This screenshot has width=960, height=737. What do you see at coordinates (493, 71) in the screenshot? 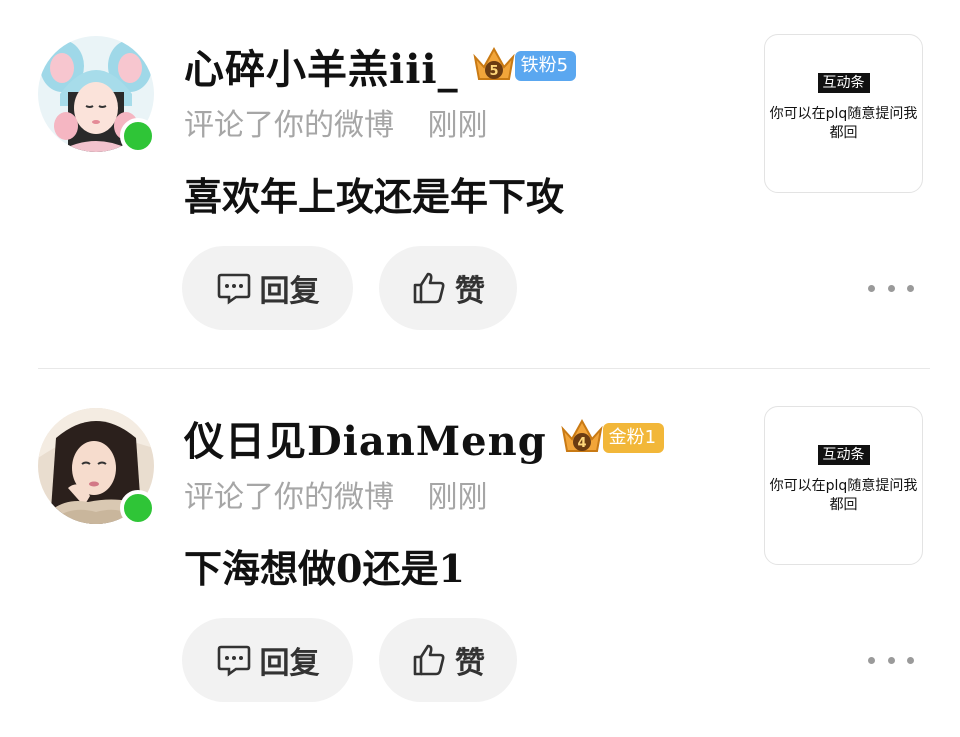
I see `svg-text: 5` at bounding box center [493, 71].